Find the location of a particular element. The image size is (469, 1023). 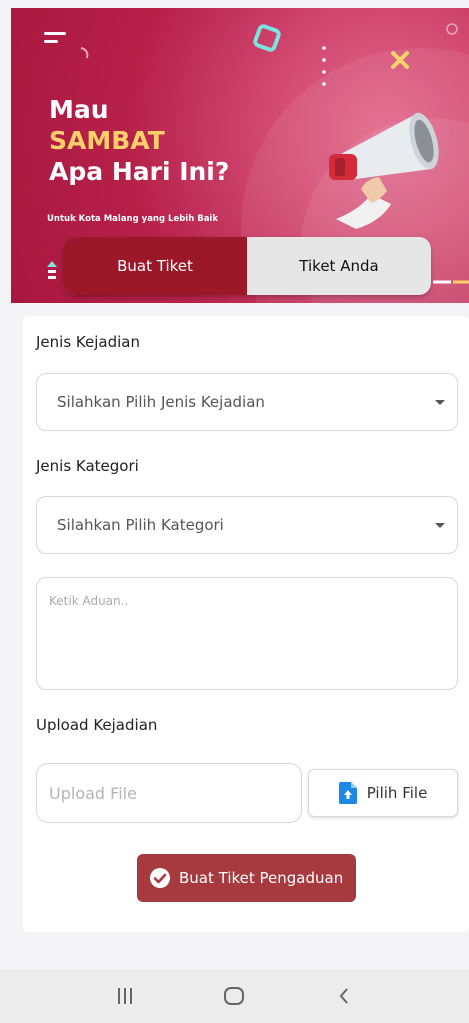

home-button is located at coordinates (234, 996).